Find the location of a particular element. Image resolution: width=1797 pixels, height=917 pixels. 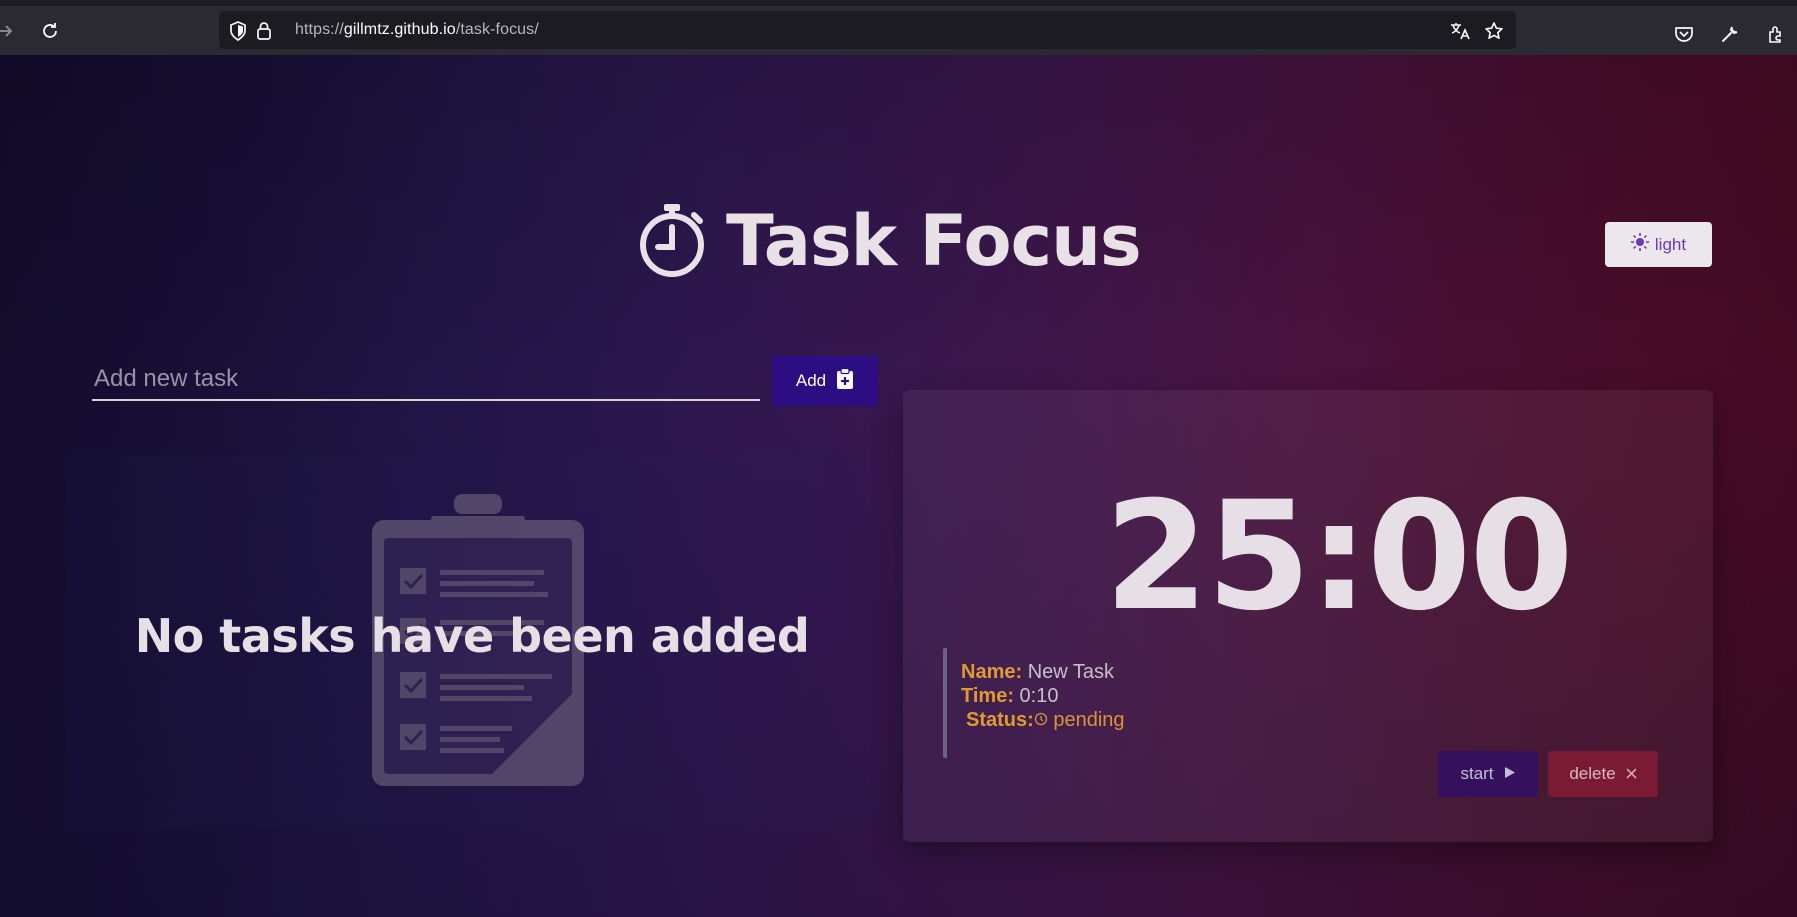

url-scheme: https:// is located at coordinates (319, 29).